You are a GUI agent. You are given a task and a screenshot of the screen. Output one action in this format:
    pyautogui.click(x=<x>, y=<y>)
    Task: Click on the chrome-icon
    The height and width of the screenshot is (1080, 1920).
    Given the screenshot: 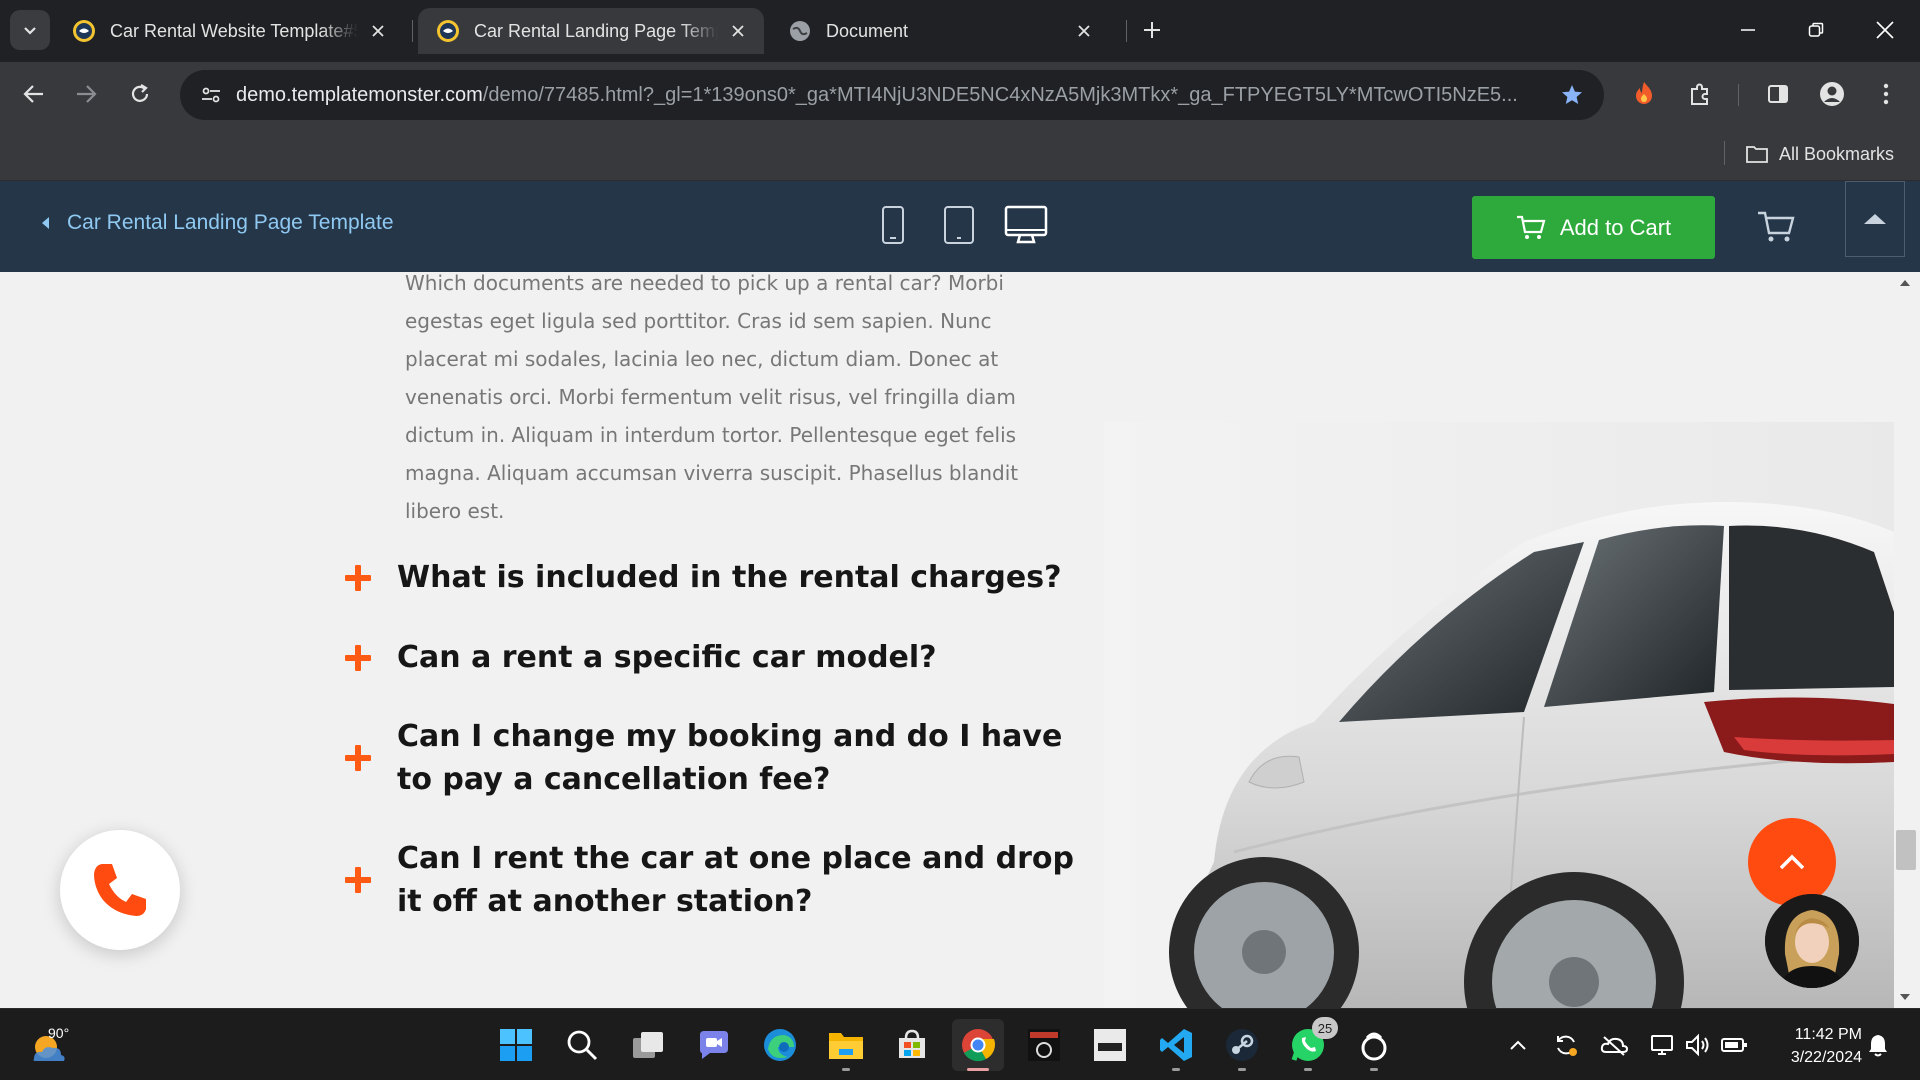 What is the action you would take?
    pyautogui.click(x=979, y=1045)
    